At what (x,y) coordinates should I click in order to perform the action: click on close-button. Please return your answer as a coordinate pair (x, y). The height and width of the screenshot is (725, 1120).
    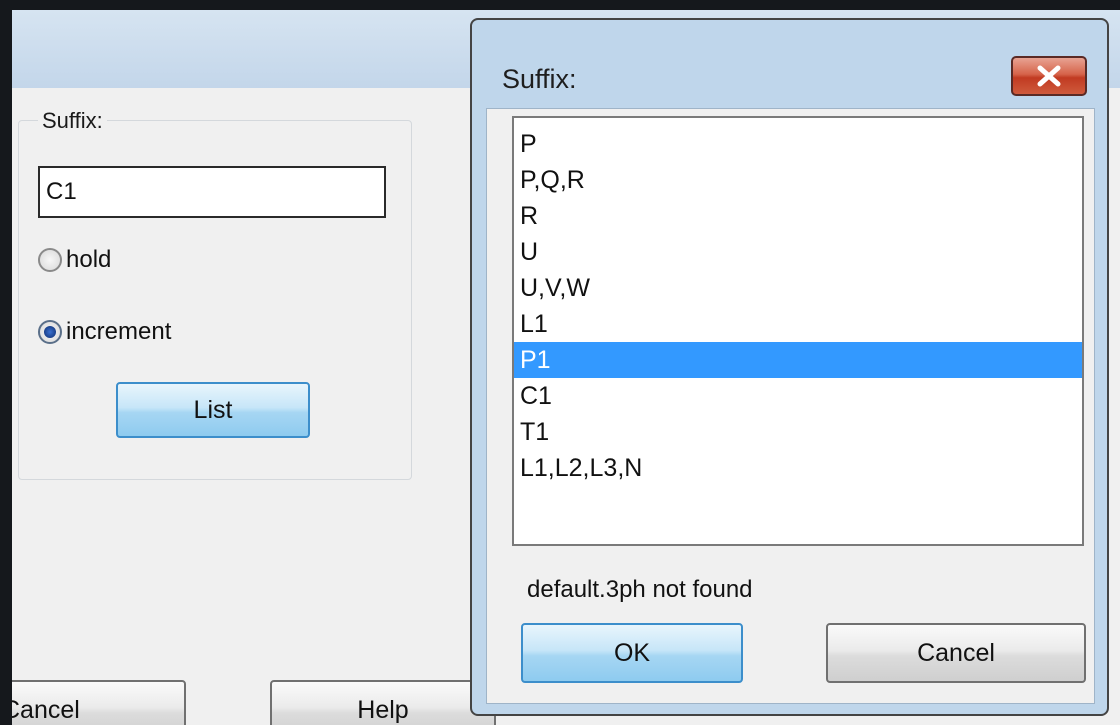
    Looking at the image, I should click on (1049, 76).